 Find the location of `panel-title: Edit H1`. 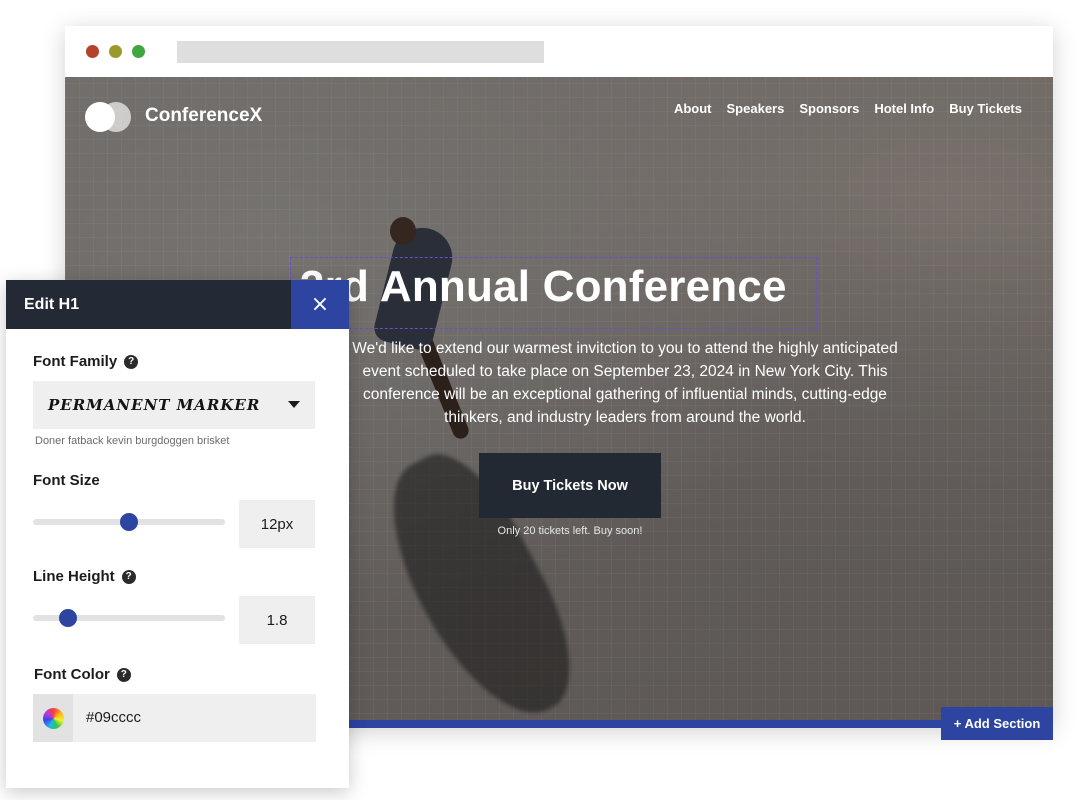

panel-title: Edit H1 is located at coordinates (52, 304).